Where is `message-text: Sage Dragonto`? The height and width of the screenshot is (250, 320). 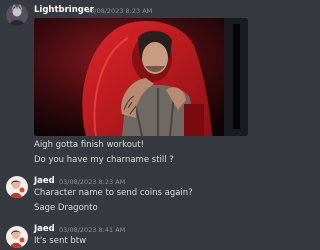 message-text: Sage Dragonto is located at coordinates (66, 208).